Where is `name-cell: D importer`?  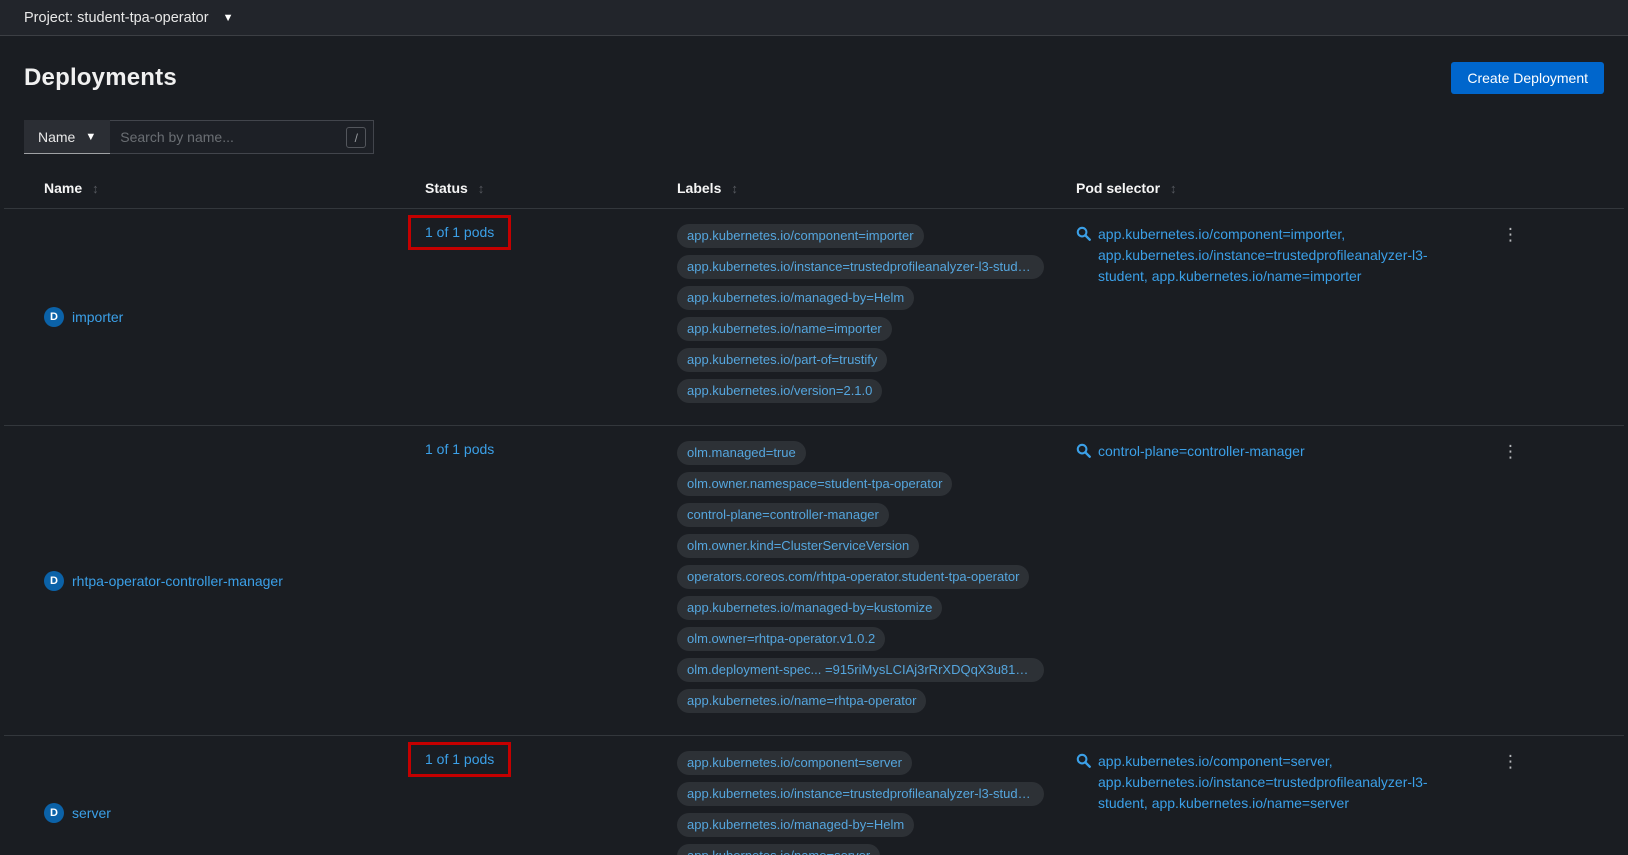 name-cell: D importer is located at coordinates (218, 317).